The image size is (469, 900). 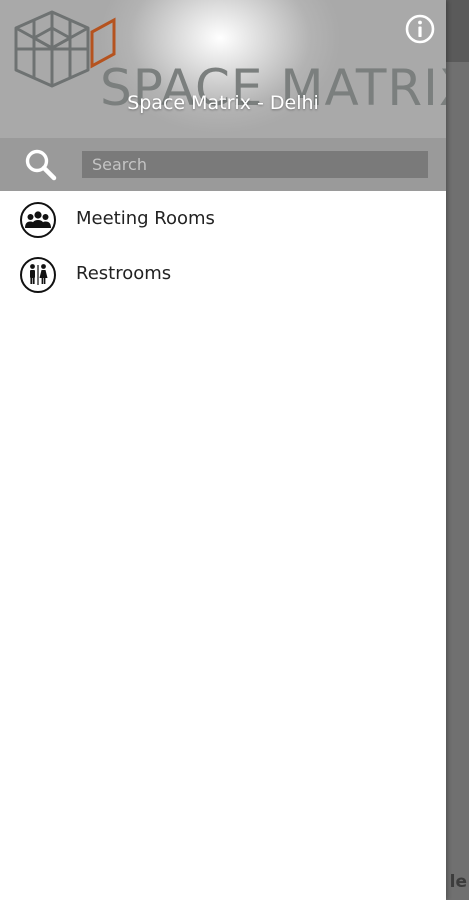 I want to click on group-icon, so click(x=38, y=220).